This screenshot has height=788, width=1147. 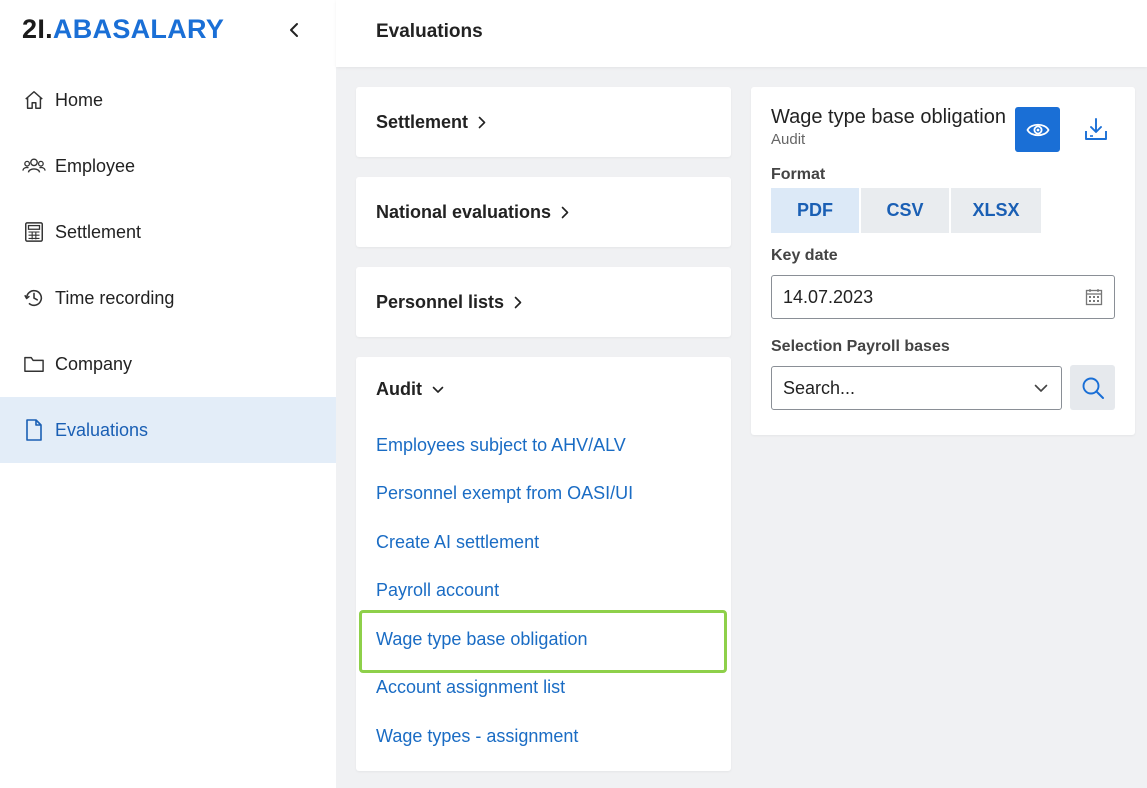 I want to click on category-title: National evaluations, so click(x=464, y=211).